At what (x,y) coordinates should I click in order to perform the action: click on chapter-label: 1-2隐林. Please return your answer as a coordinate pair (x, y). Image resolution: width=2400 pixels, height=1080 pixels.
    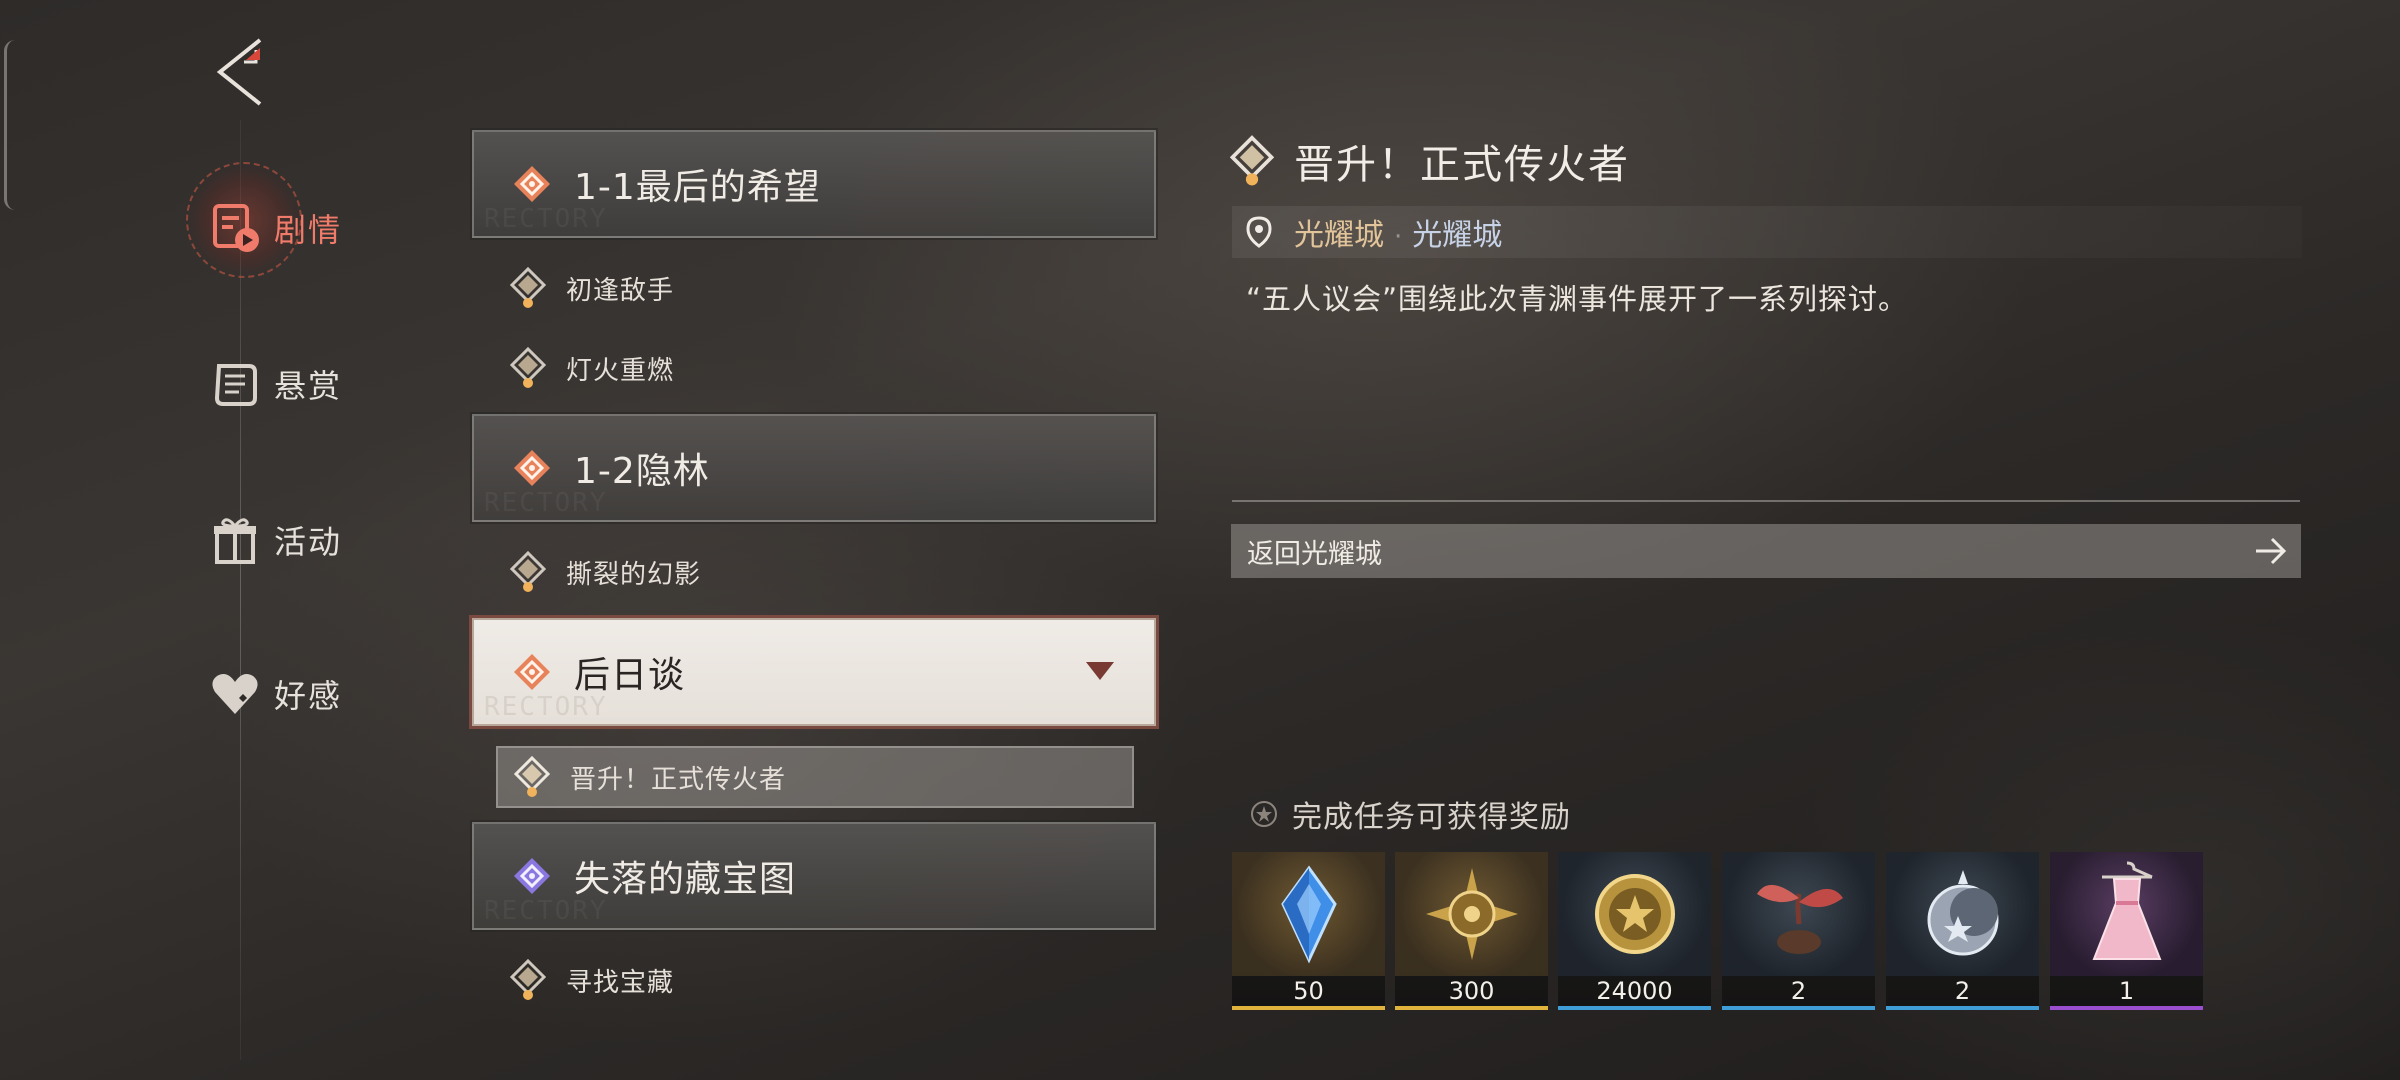
    Looking at the image, I should click on (642, 471).